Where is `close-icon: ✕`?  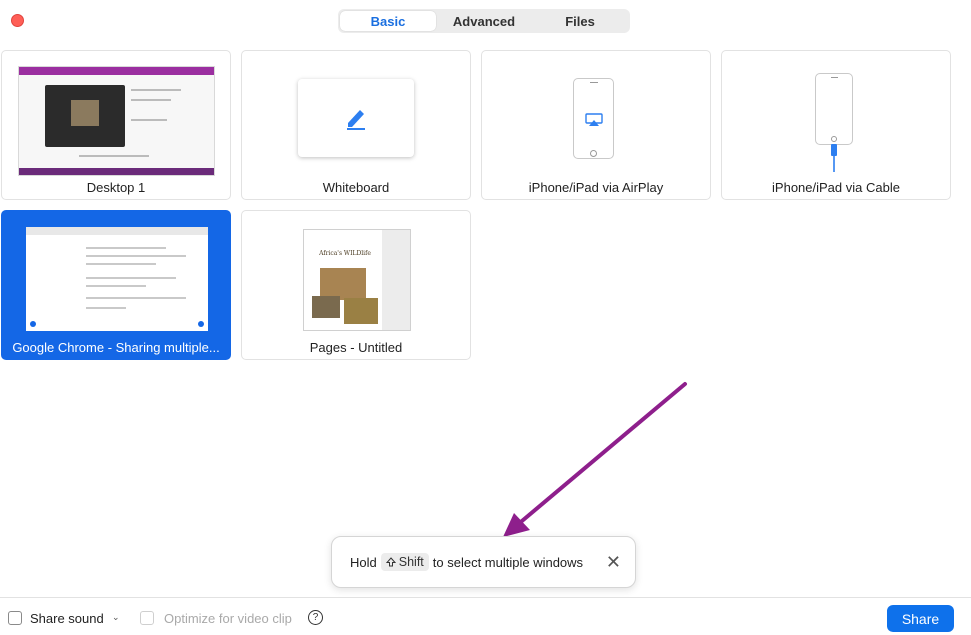 close-icon: ✕ is located at coordinates (613, 562).